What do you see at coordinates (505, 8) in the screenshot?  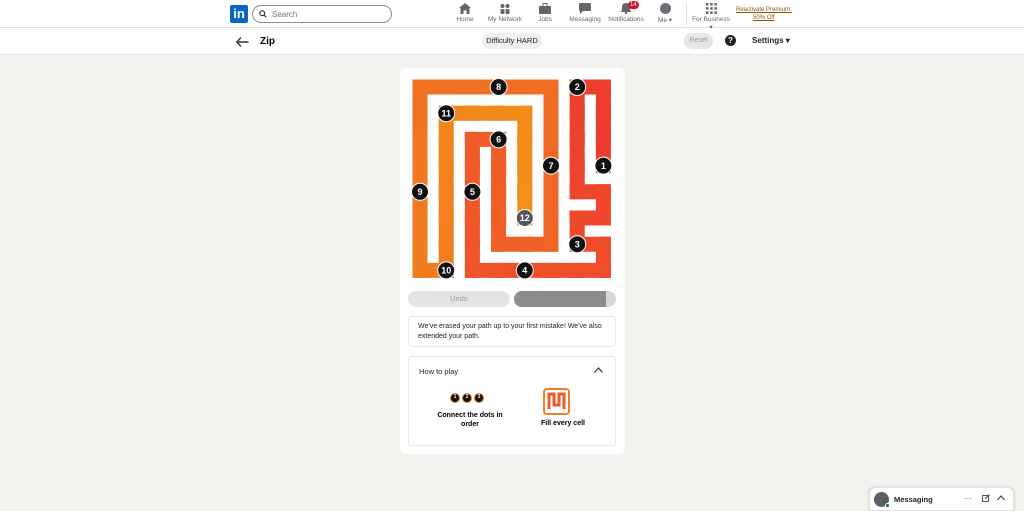 I see `network-icon` at bounding box center [505, 8].